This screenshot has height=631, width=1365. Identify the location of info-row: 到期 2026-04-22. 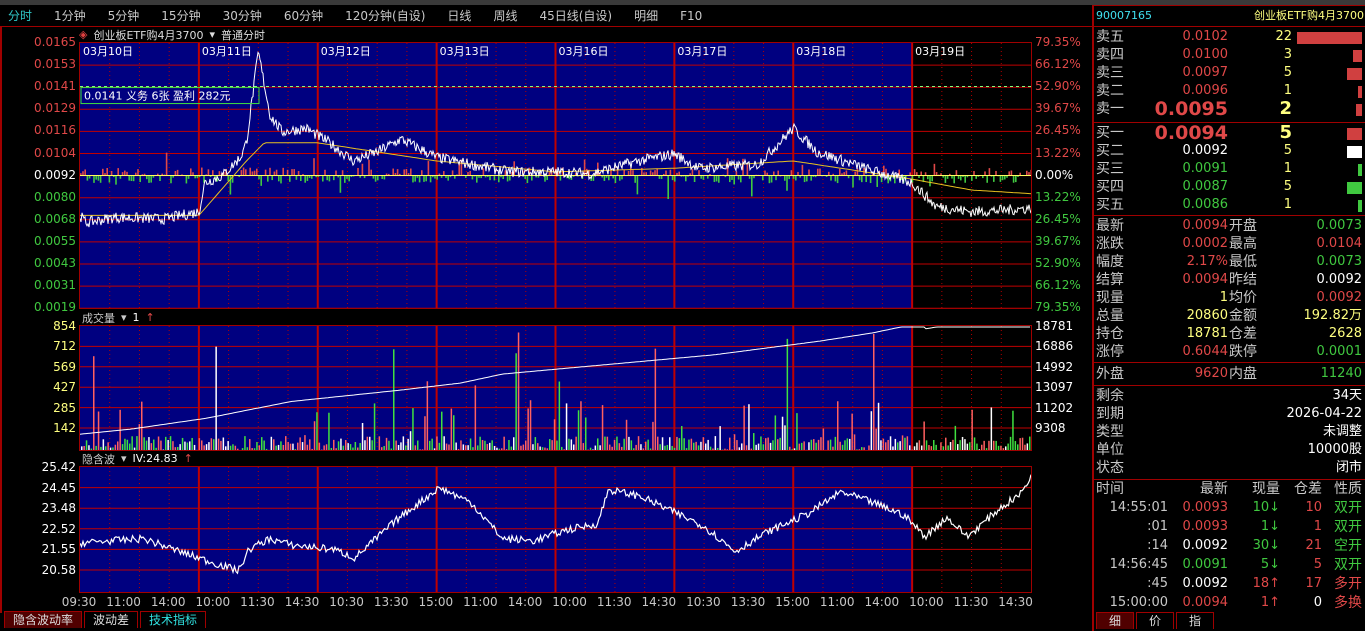
(1230, 414).